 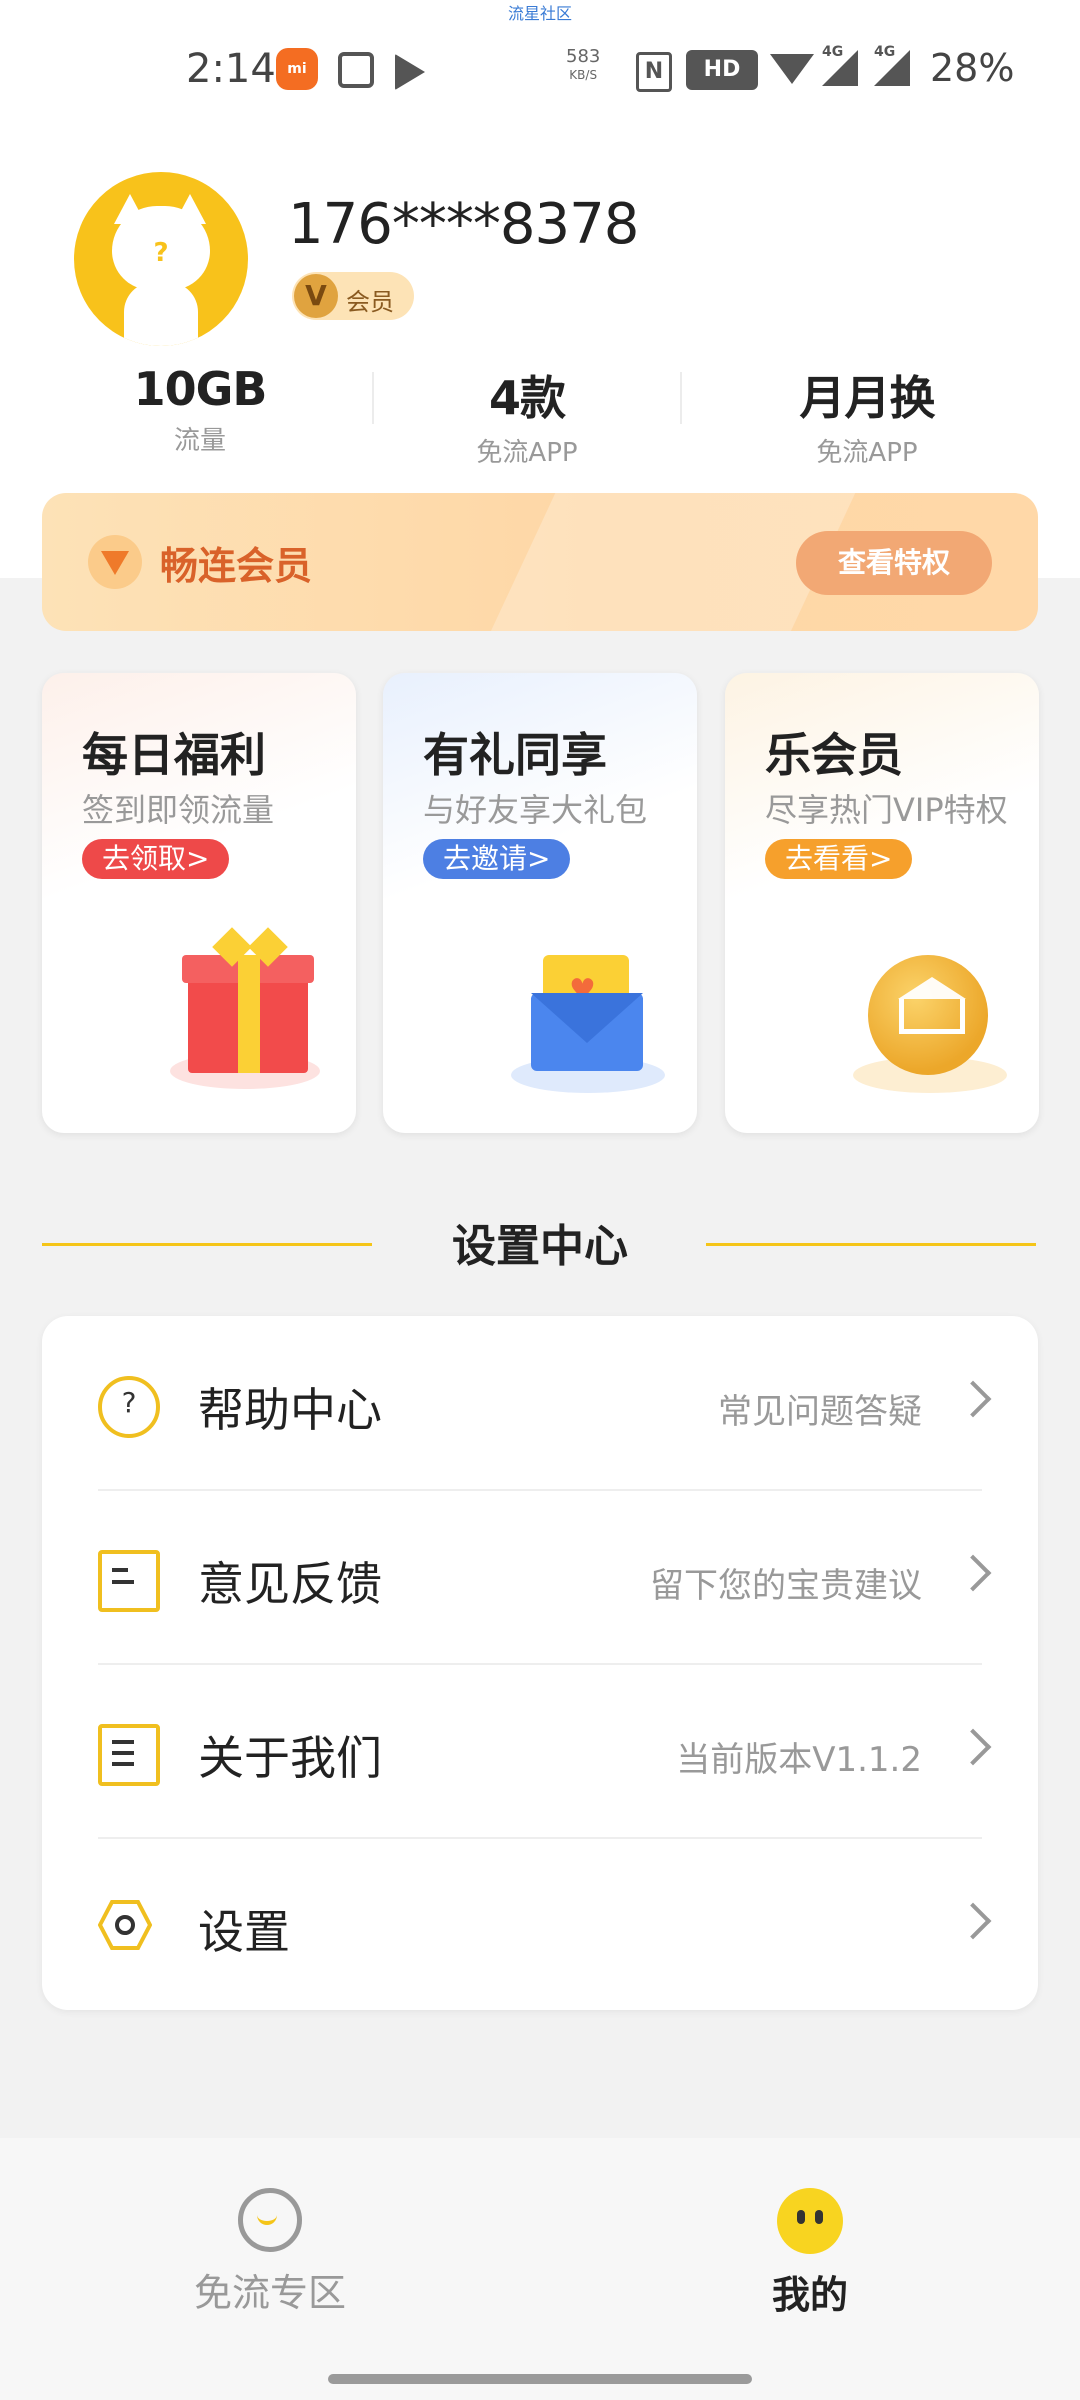 I want to click on avatar-cat-body, so click(x=161, y=314).